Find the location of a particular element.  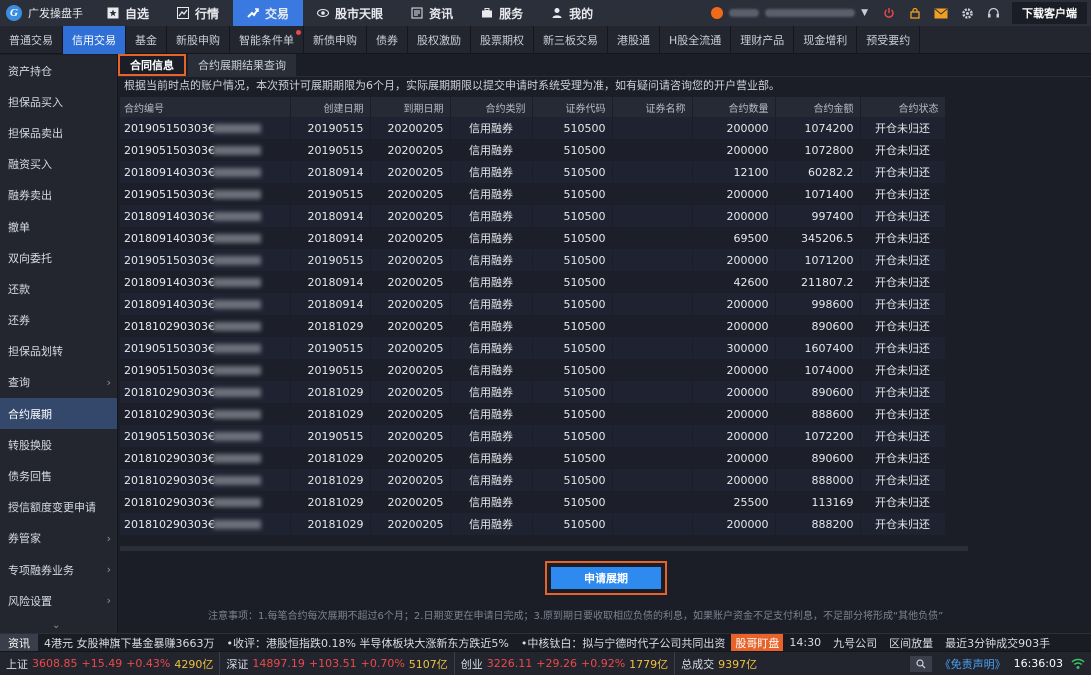

power-icon is located at coordinates (889, 13).